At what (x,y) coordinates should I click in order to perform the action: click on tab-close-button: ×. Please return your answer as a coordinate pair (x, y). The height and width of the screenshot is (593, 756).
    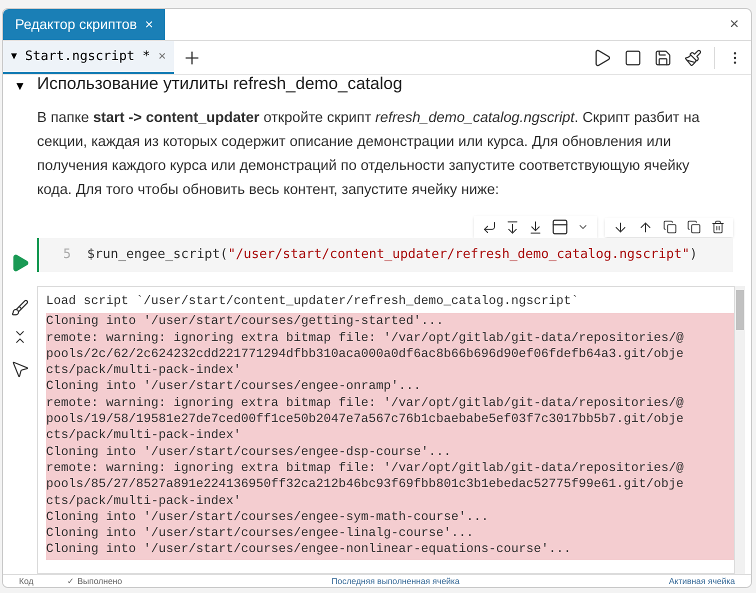
    Looking at the image, I should click on (149, 24).